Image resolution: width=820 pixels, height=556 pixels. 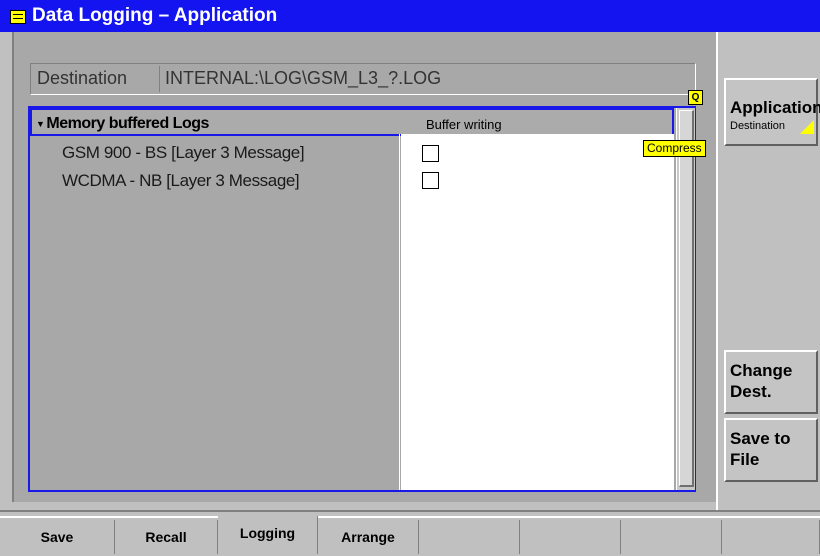 What do you see at coordinates (760, 449) in the screenshot?
I see `save-to-file-label: Save to File` at bounding box center [760, 449].